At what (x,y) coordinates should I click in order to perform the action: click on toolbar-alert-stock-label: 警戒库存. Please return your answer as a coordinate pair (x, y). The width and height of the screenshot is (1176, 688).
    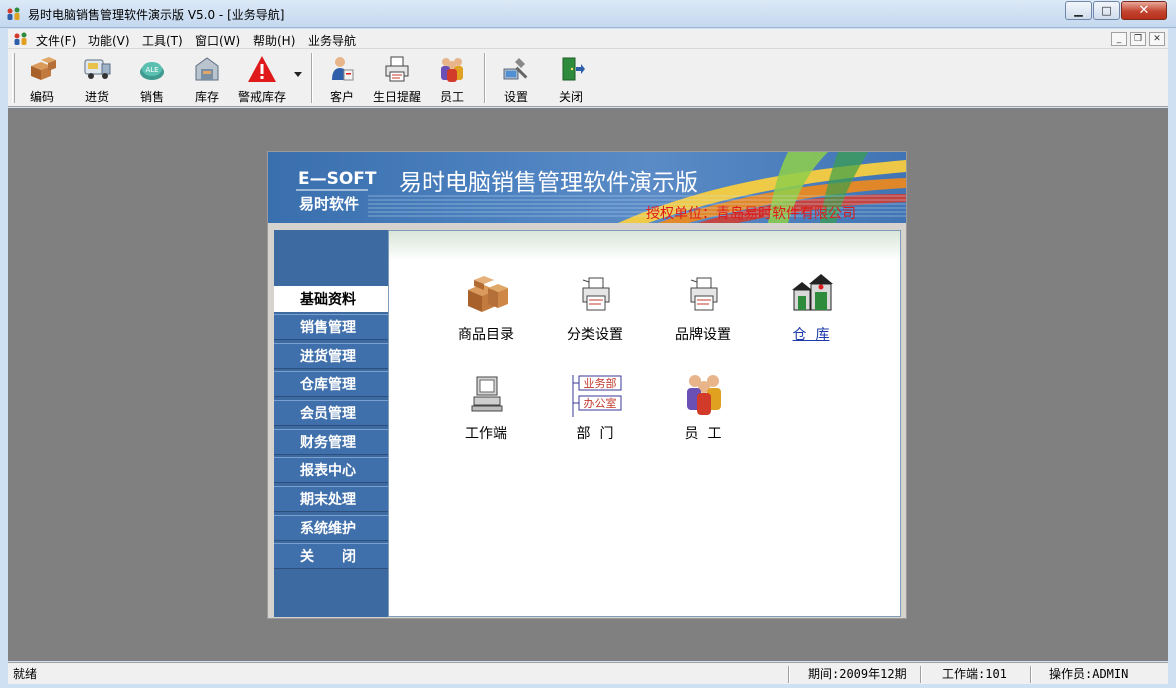
    Looking at the image, I should click on (261, 97).